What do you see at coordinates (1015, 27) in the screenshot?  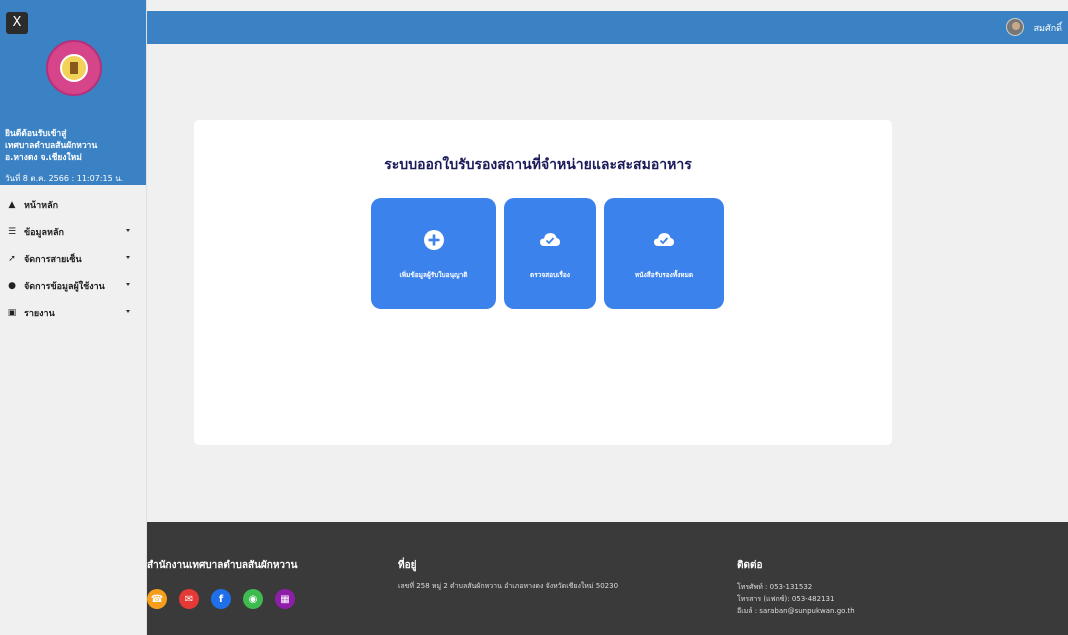 I see `avatar` at bounding box center [1015, 27].